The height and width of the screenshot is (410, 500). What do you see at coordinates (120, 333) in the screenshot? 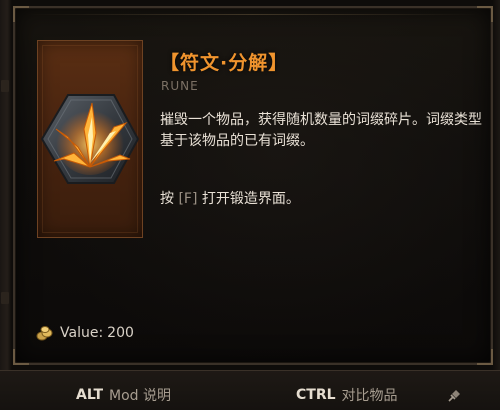
I see `value-amount: 200` at bounding box center [120, 333].